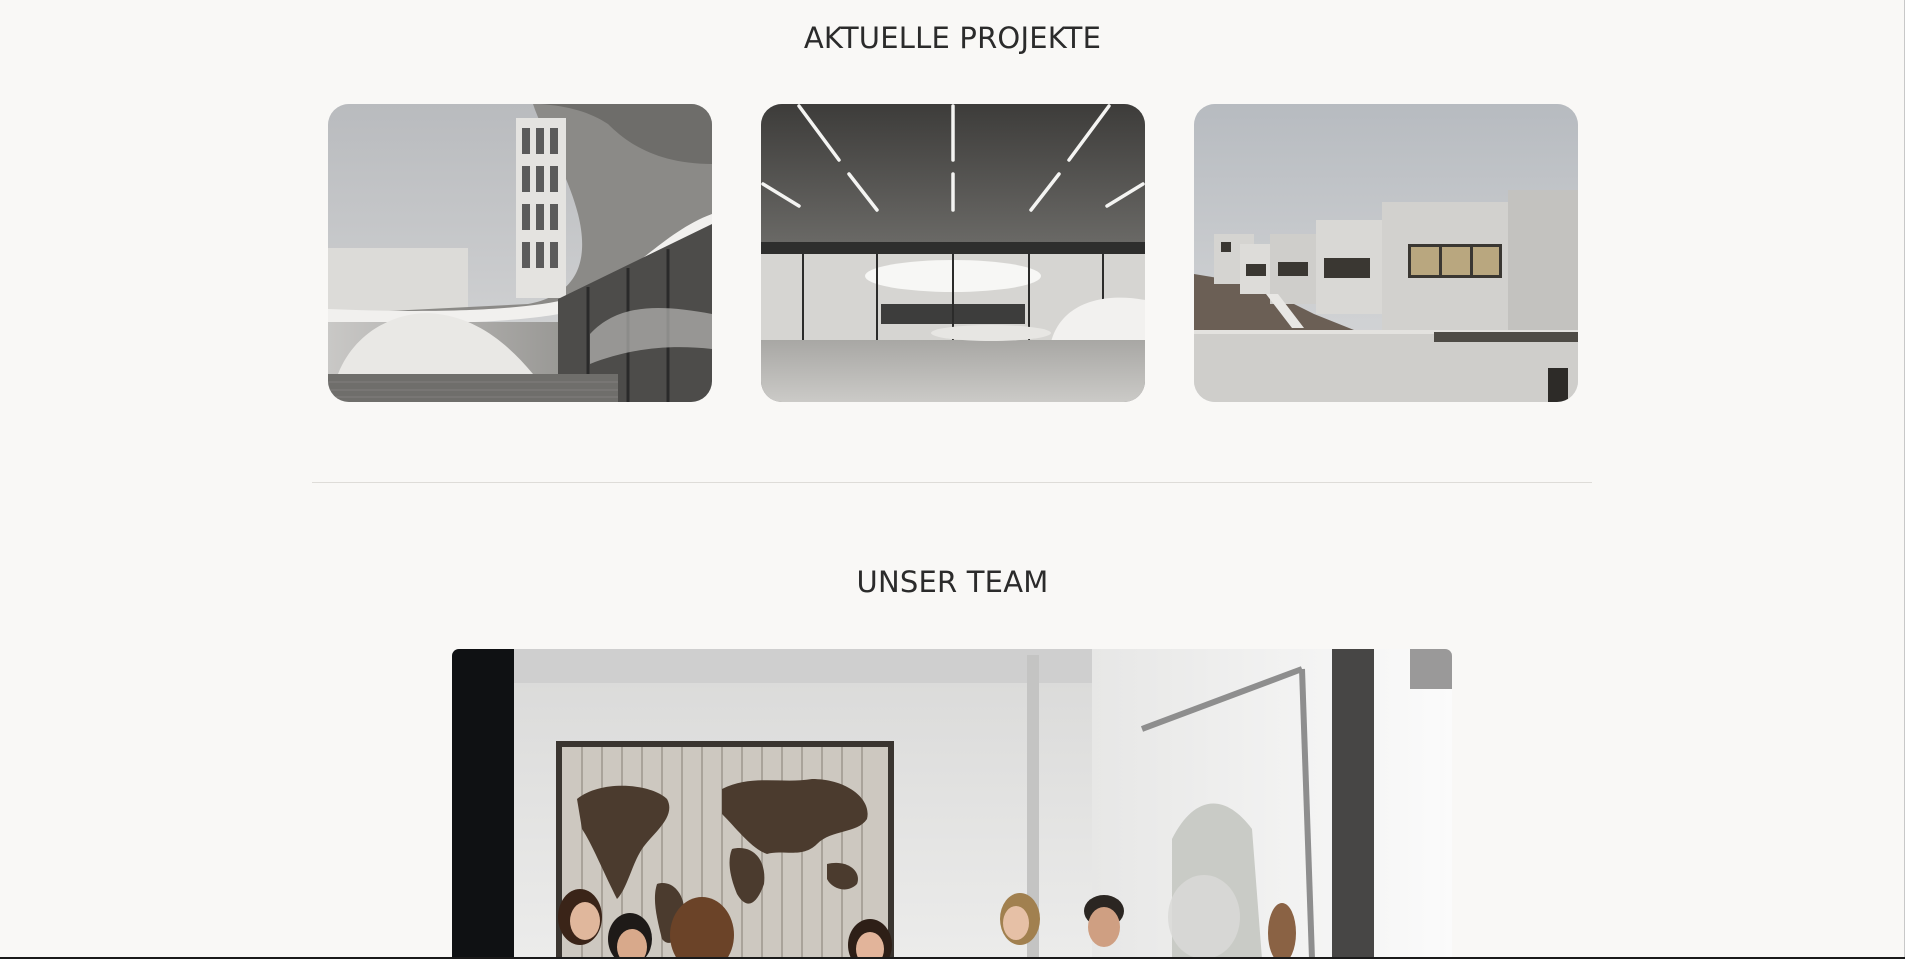 Image resolution: width=1905 pixels, height=959 pixels. I want to click on concrete-hall-interior-image, so click(953, 253).